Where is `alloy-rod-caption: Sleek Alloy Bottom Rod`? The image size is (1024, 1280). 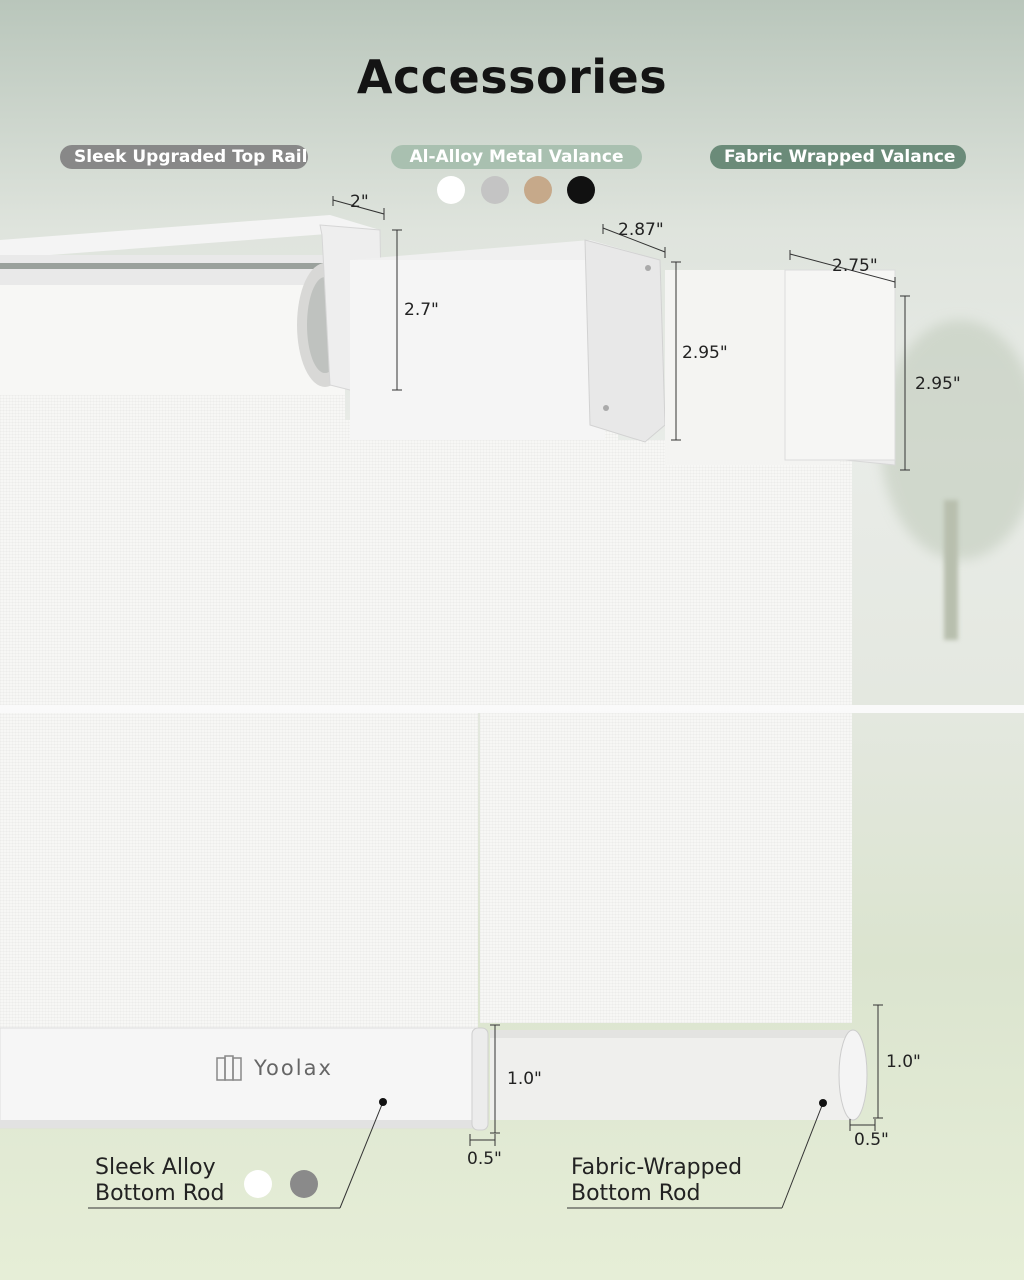
alloy-rod-caption: Sleek Alloy Bottom Rod is located at coordinates (159, 1181).